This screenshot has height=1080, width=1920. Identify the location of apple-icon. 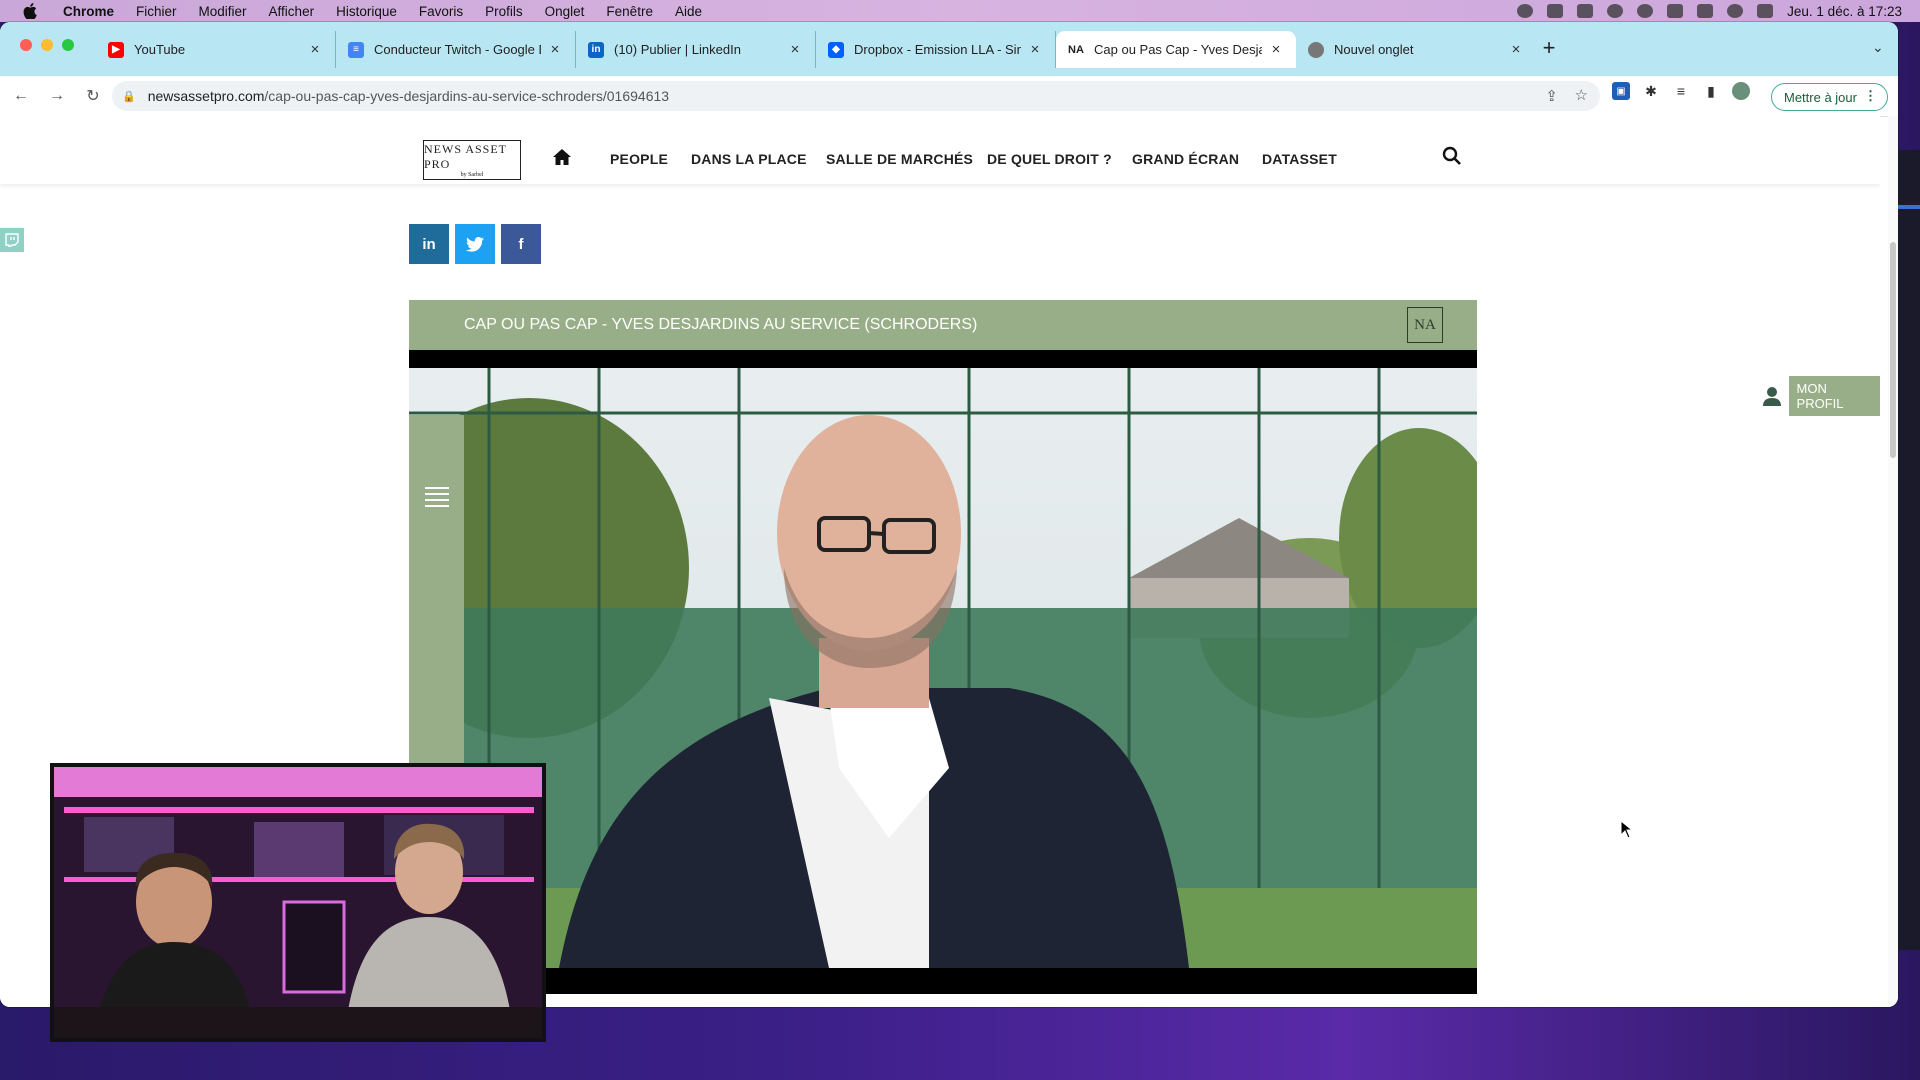
(30, 11).